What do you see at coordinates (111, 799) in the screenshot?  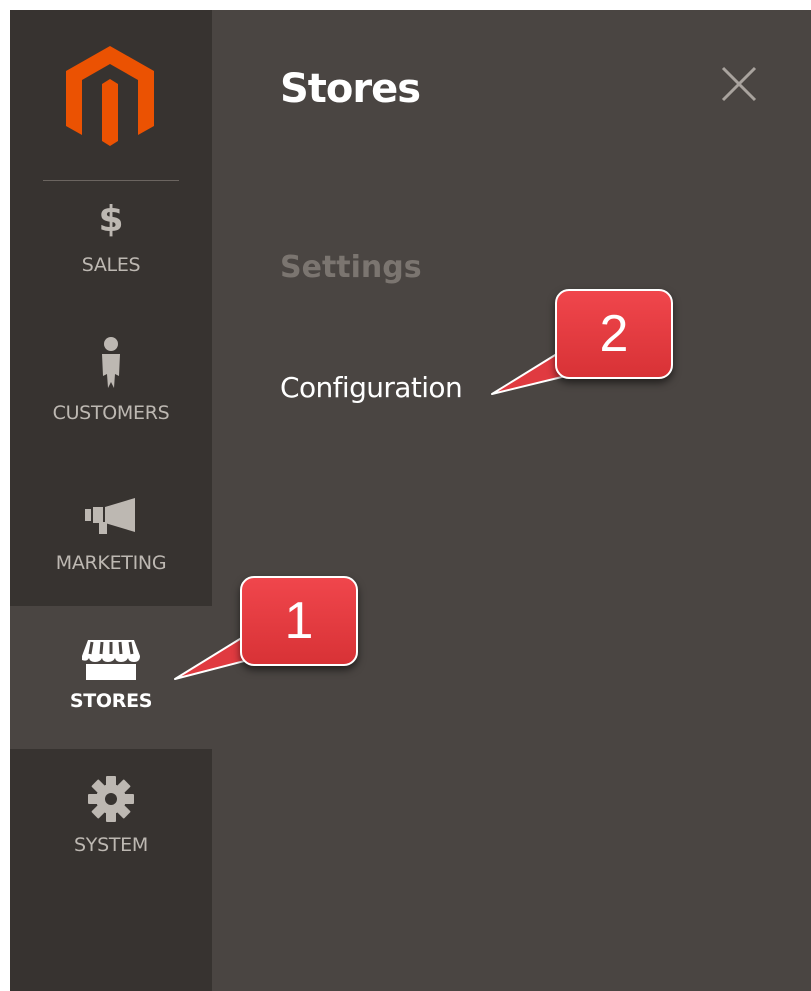 I see `gear-icon` at bounding box center [111, 799].